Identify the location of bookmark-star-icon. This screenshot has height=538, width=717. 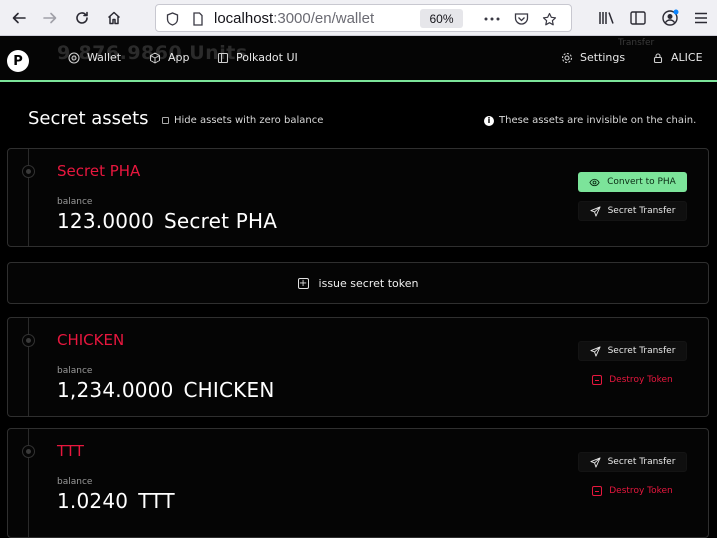
(549, 19).